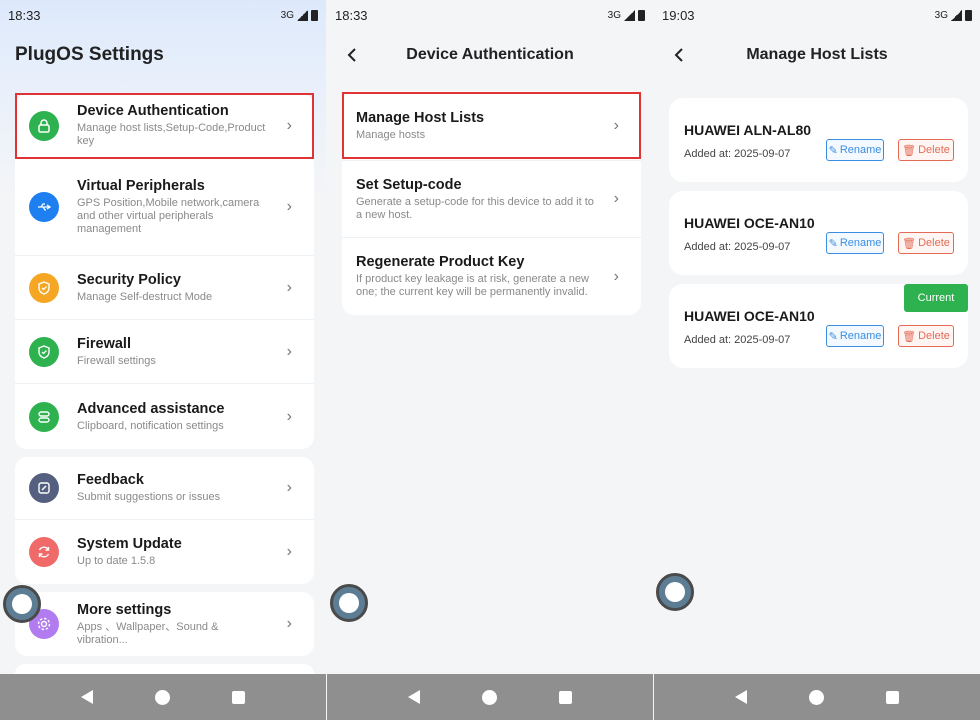  I want to click on item-subtitle: Clipboard, notification settings, so click(150, 425).